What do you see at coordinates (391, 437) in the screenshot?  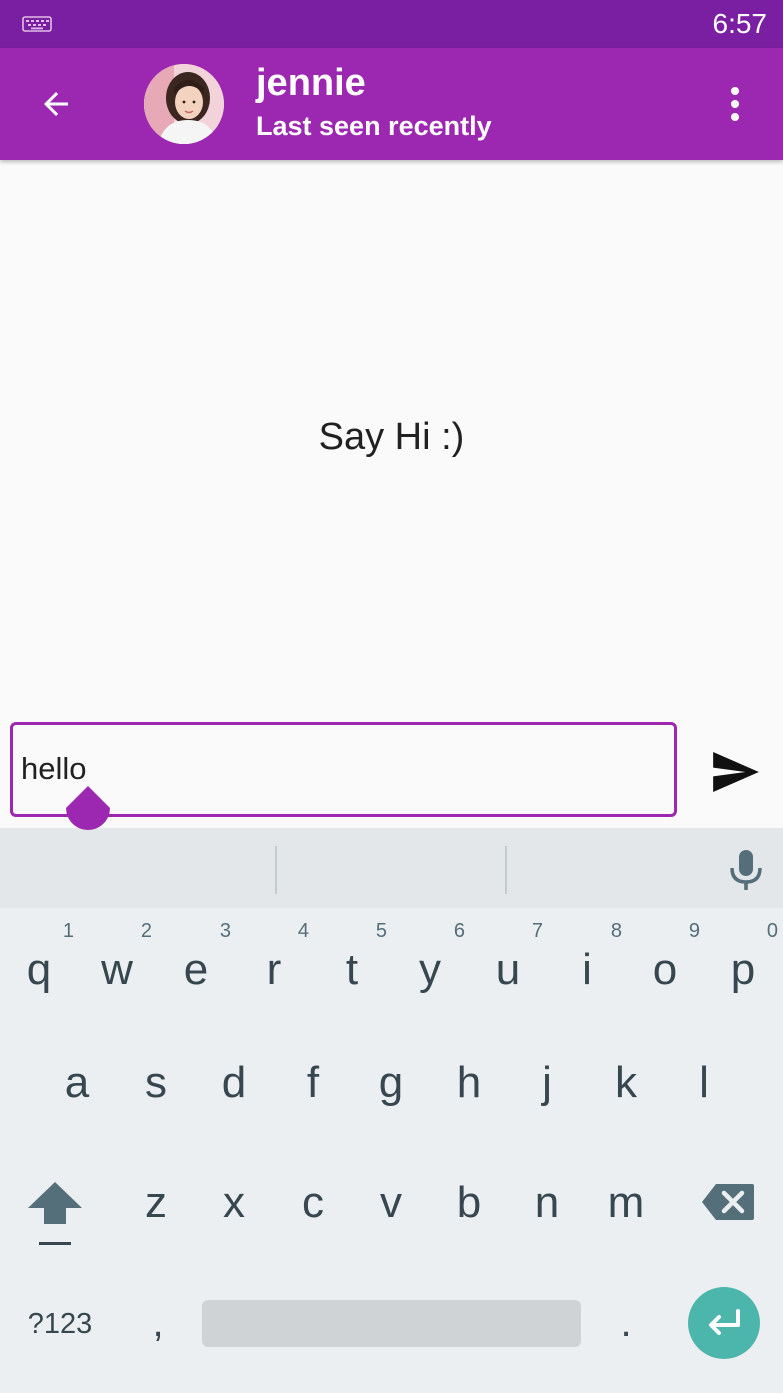 I see `empty-chat-message: Say Hi :)` at bounding box center [391, 437].